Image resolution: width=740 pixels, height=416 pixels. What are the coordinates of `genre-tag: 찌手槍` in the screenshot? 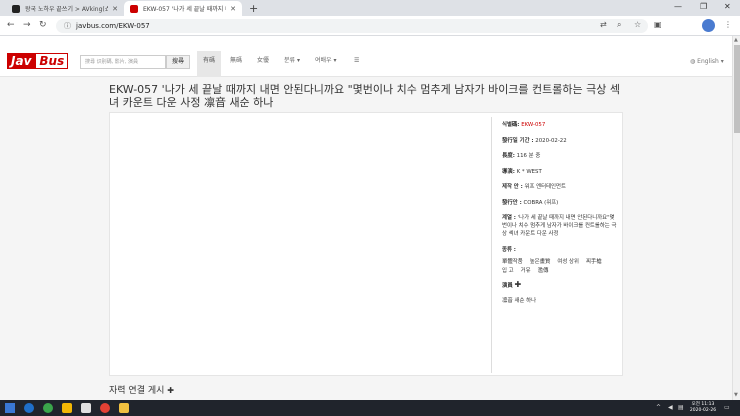 It's located at (594, 262).